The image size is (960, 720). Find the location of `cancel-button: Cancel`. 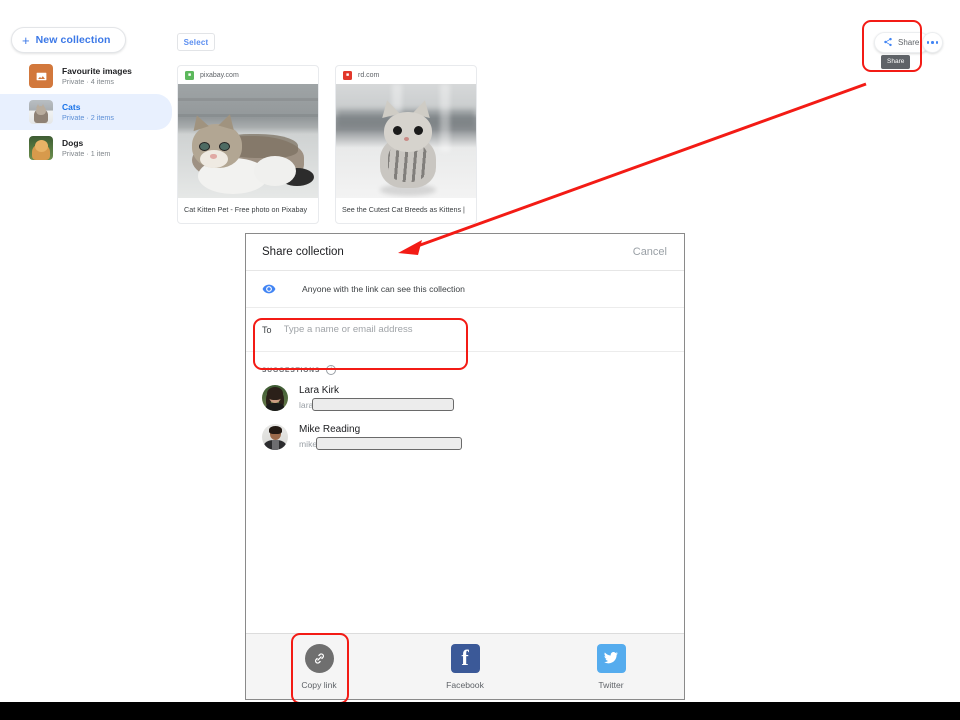

cancel-button: Cancel is located at coordinates (650, 252).